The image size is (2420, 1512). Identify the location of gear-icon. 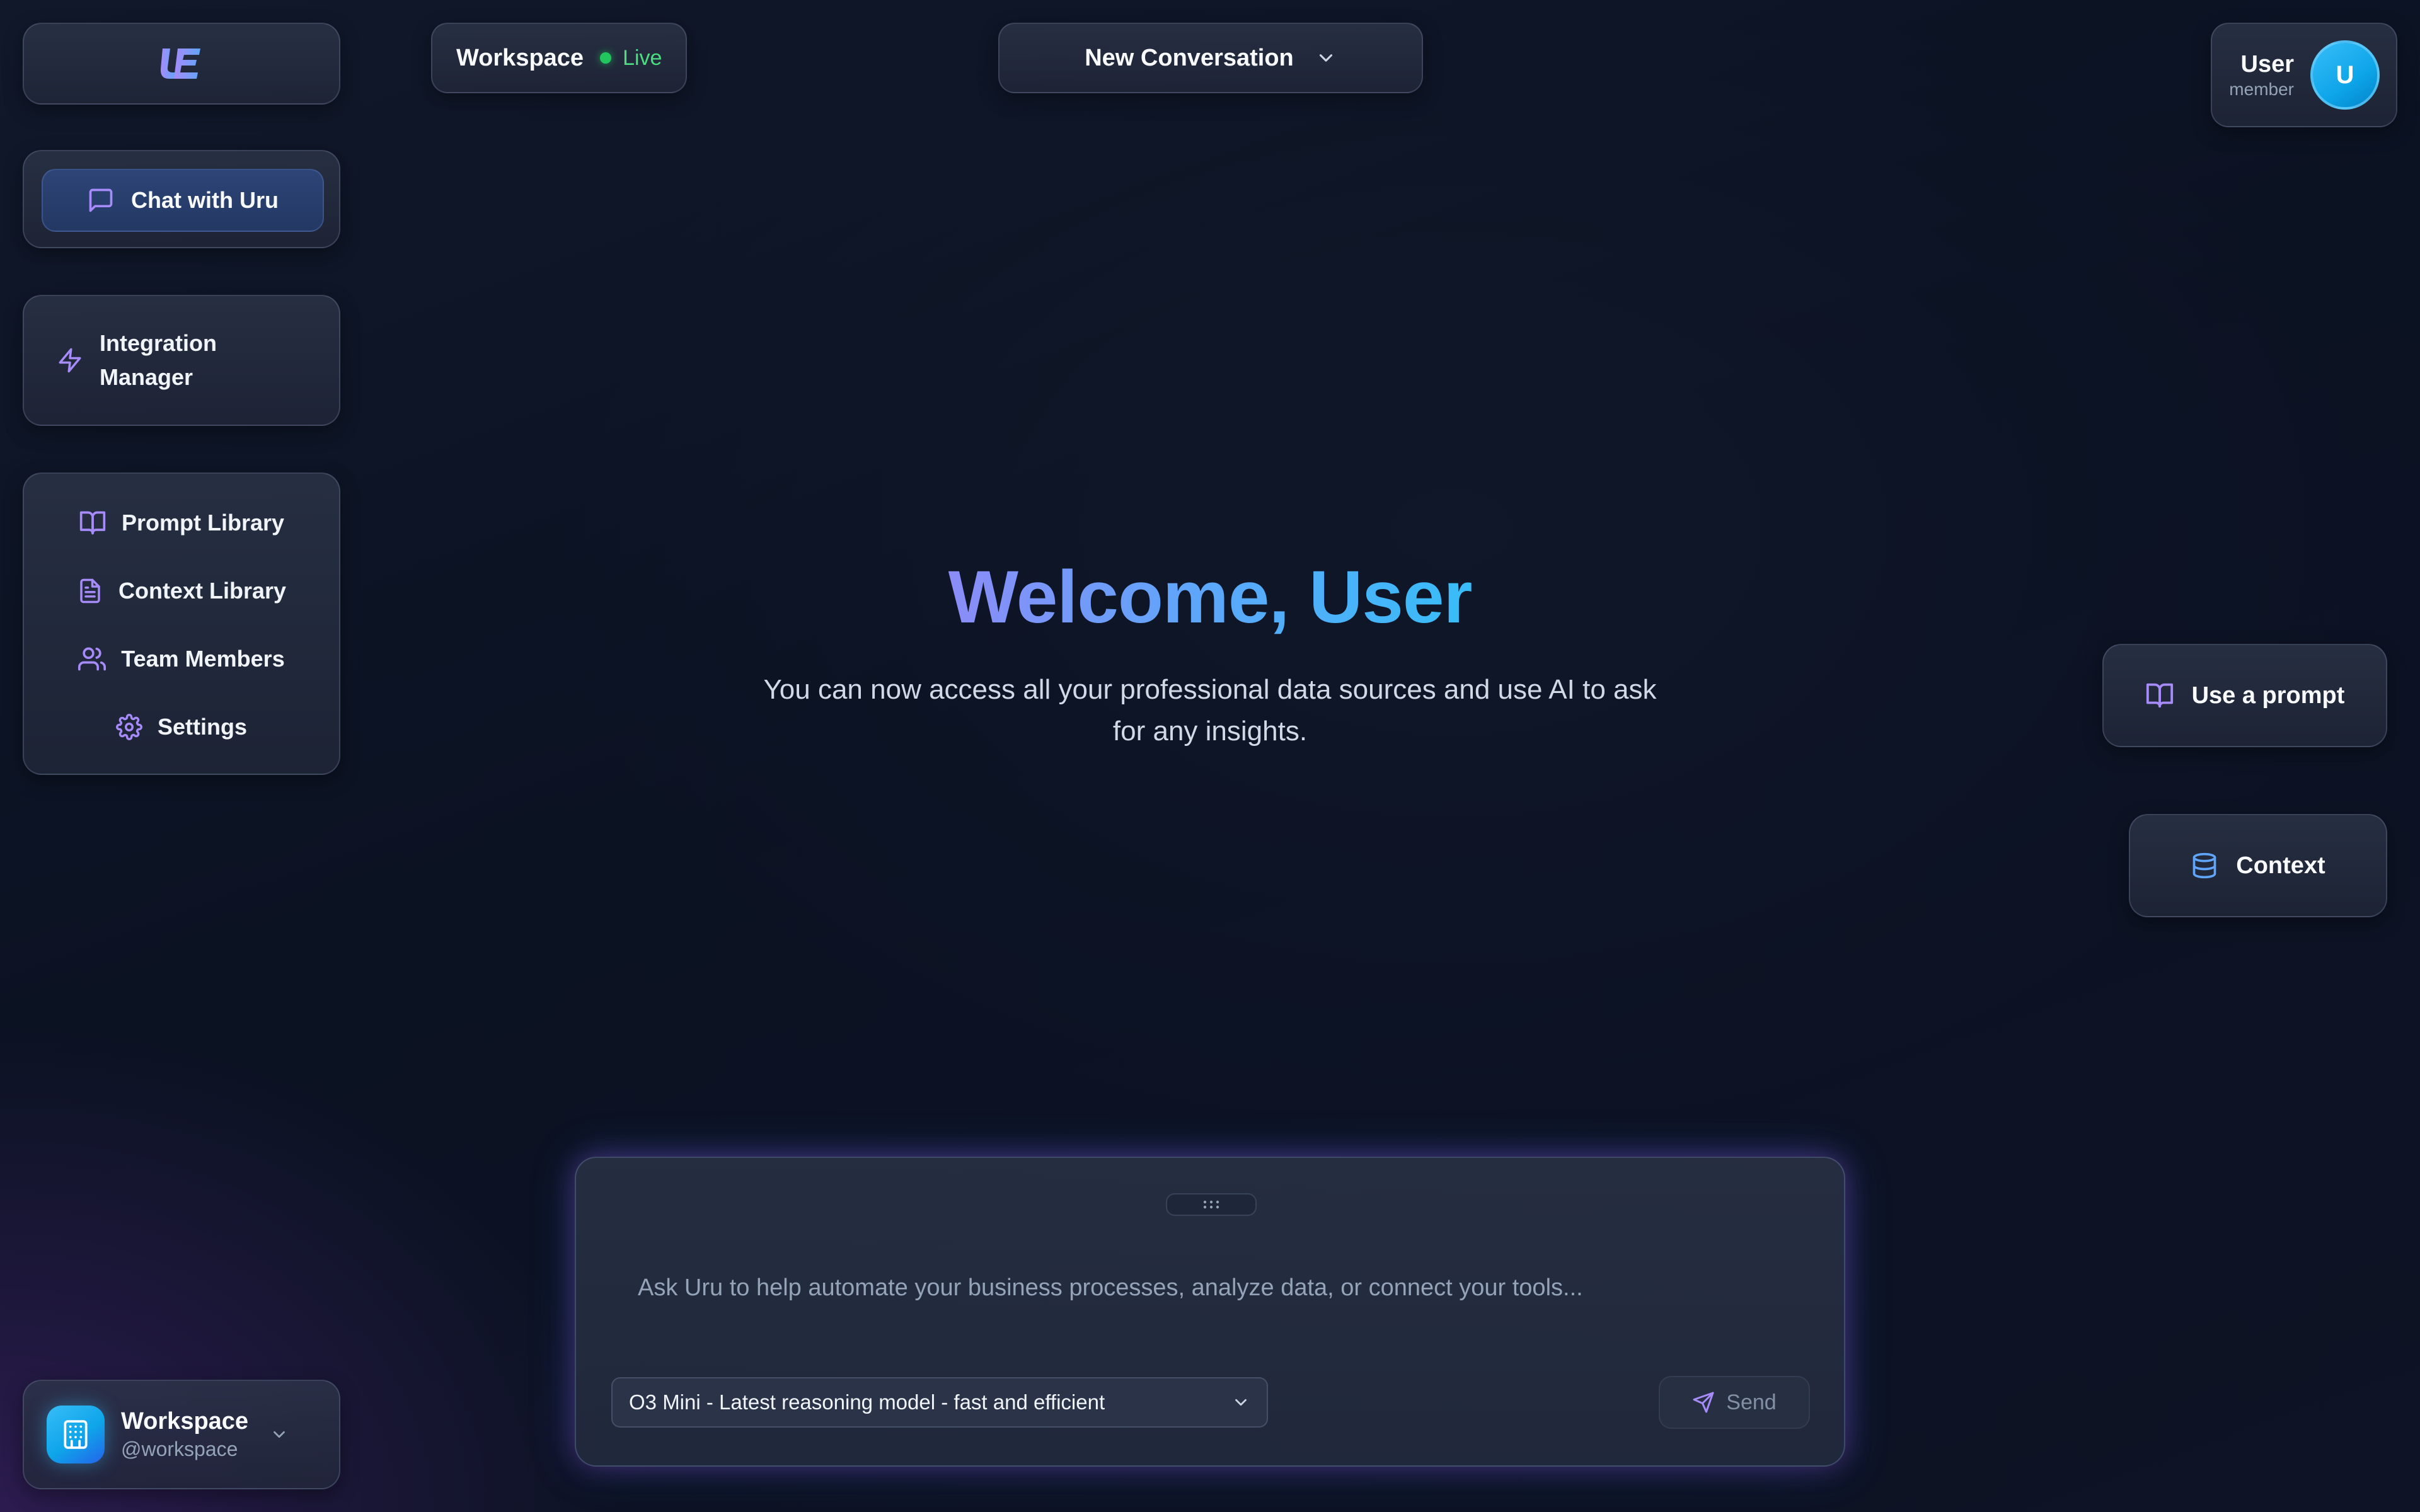
(129, 727).